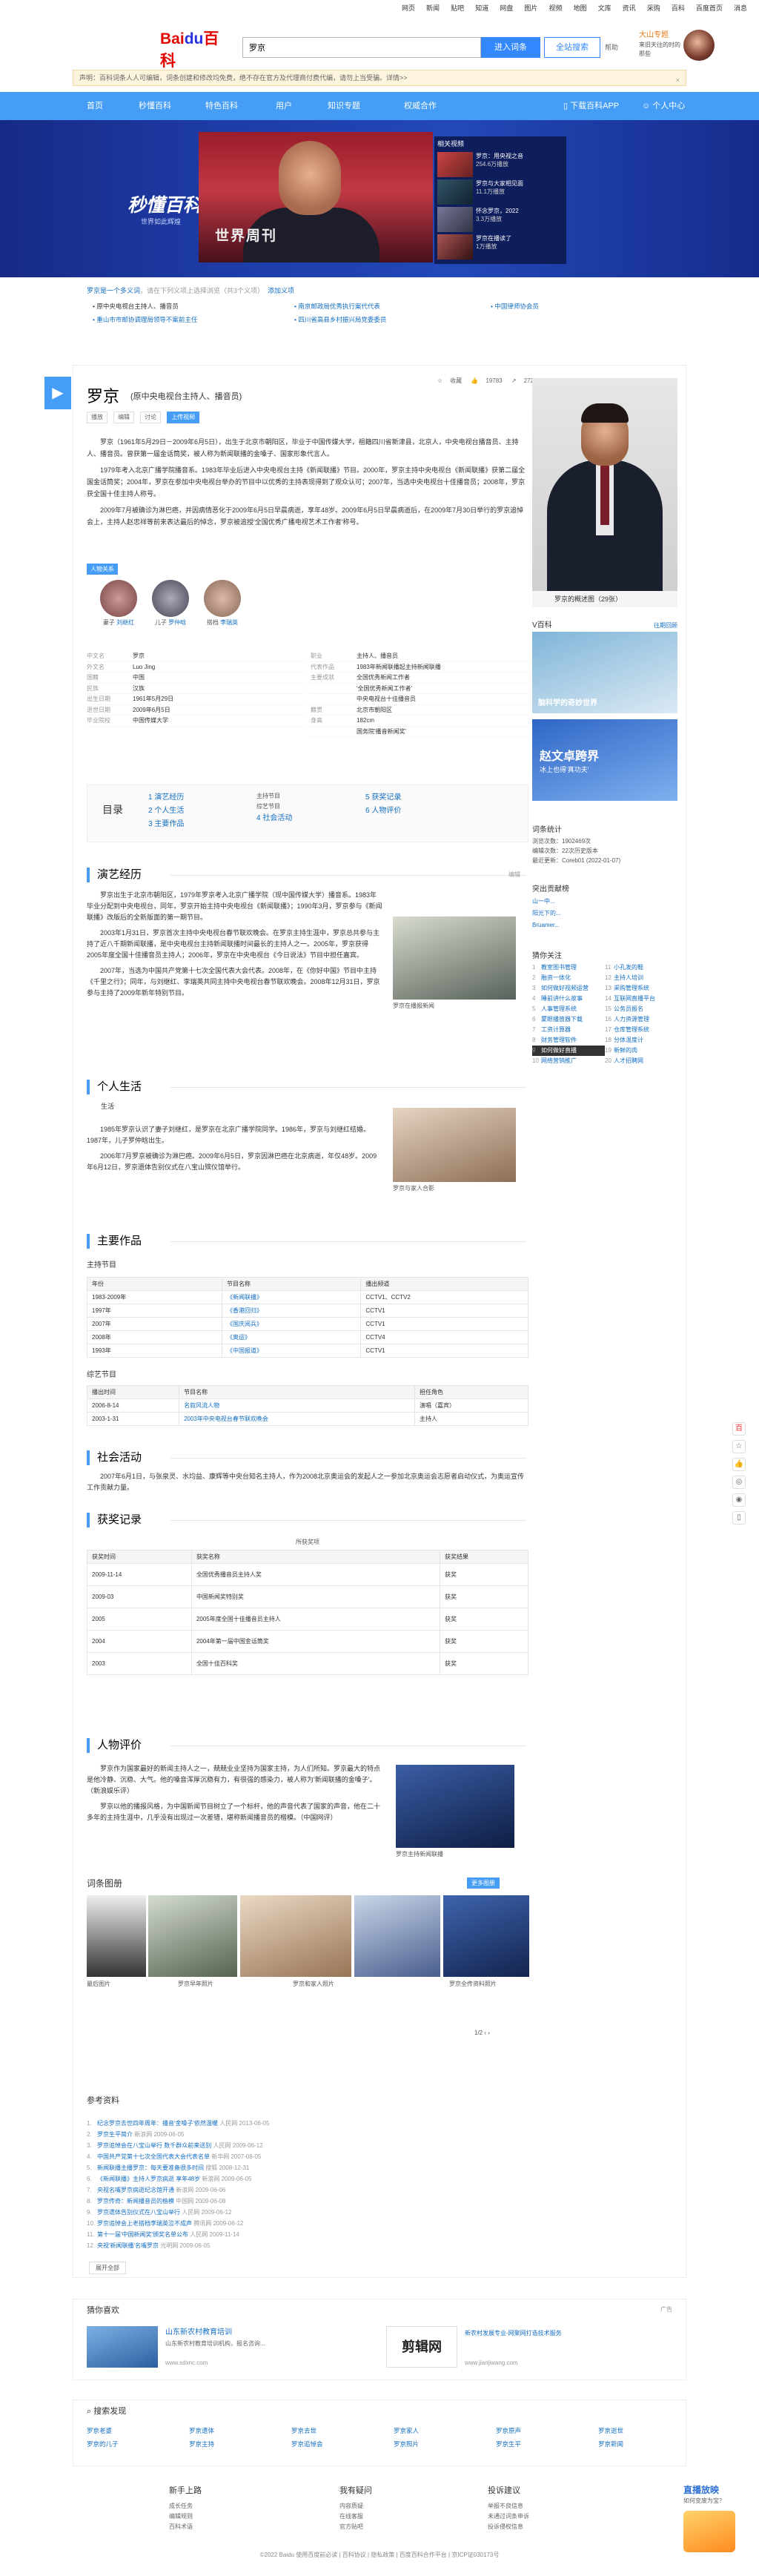 The width and height of the screenshot is (759, 2576). I want to click on ref-title: 《新闻联播》主持人罗京病逝 享年48岁, so click(148, 2179).